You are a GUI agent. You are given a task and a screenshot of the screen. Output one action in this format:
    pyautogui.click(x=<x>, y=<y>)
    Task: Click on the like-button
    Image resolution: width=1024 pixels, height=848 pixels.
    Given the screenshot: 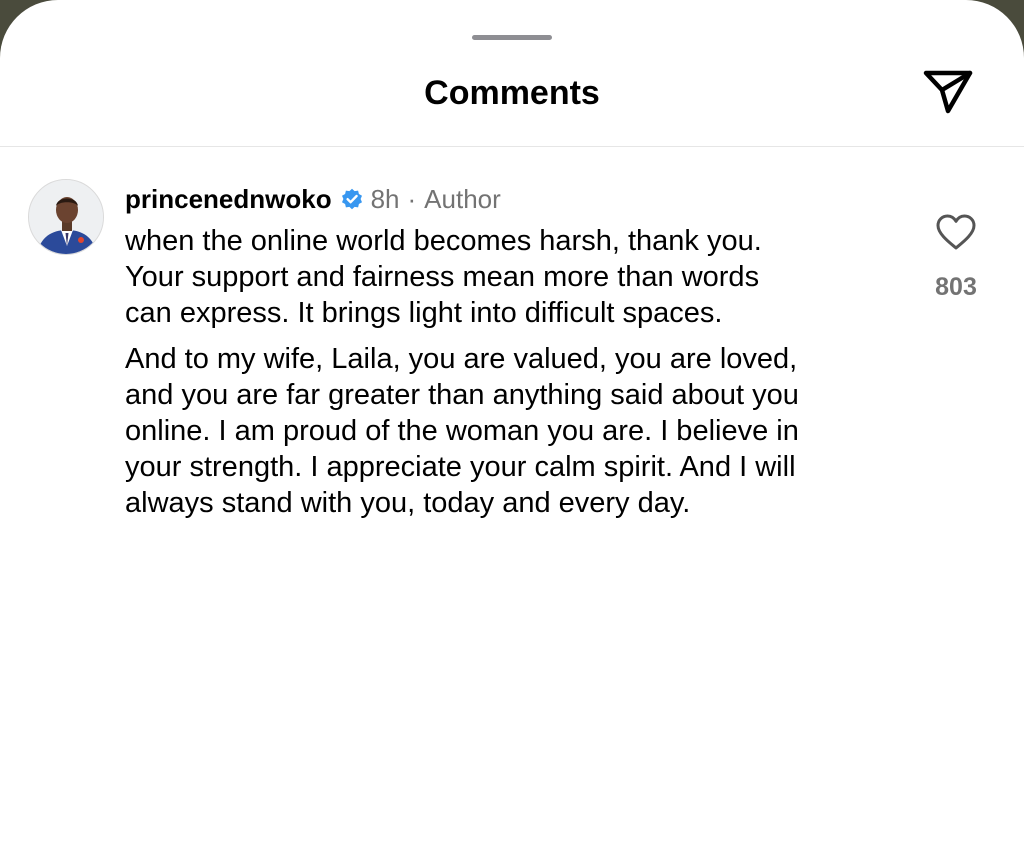 What is the action you would take?
    pyautogui.click(x=956, y=233)
    